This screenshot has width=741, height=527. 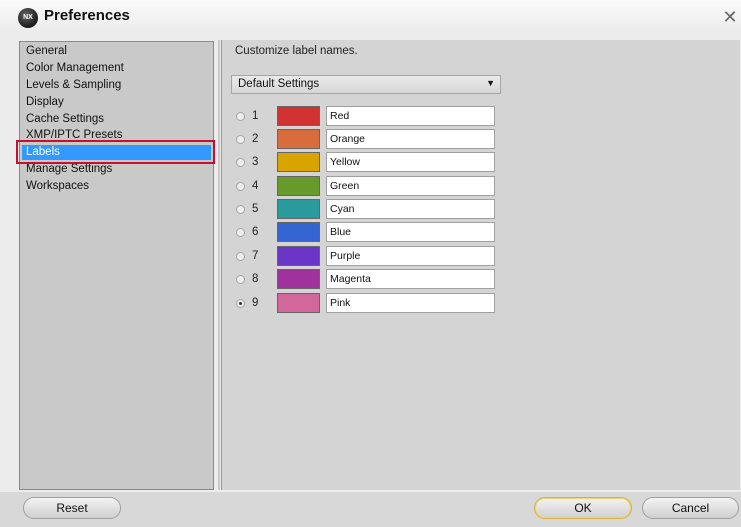 I want to click on label-number: 5, so click(x=255, y=209).